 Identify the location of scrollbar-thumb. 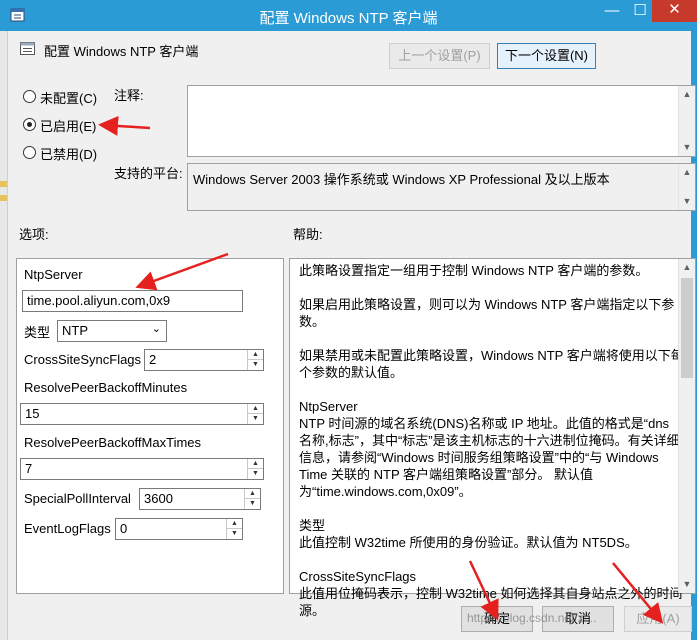
(687, 328).